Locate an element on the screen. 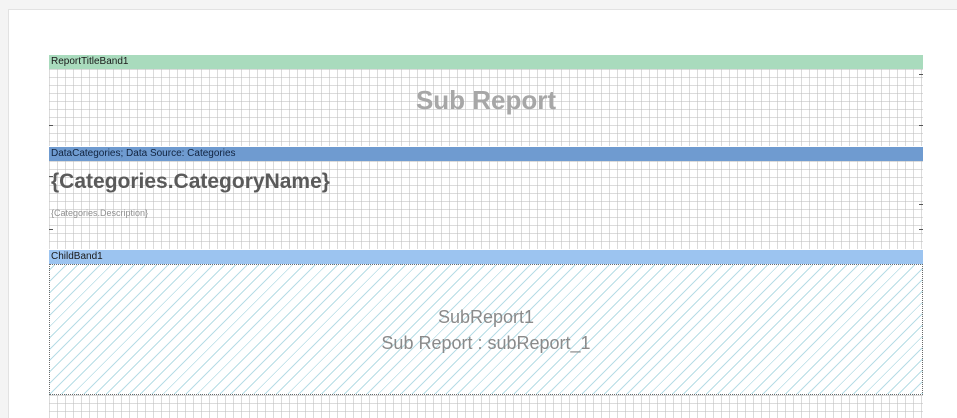  subreport-name: SubReport1 is located at coordinates (486, 317).